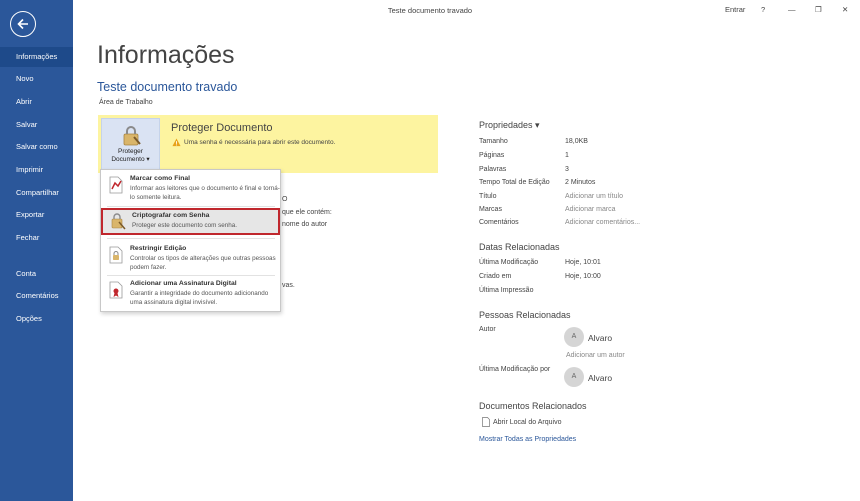  What do you see at coordinates (492, 155) in the screenshot?
I see `property-label-pages: Páginas` at bounding box center [492, 155].